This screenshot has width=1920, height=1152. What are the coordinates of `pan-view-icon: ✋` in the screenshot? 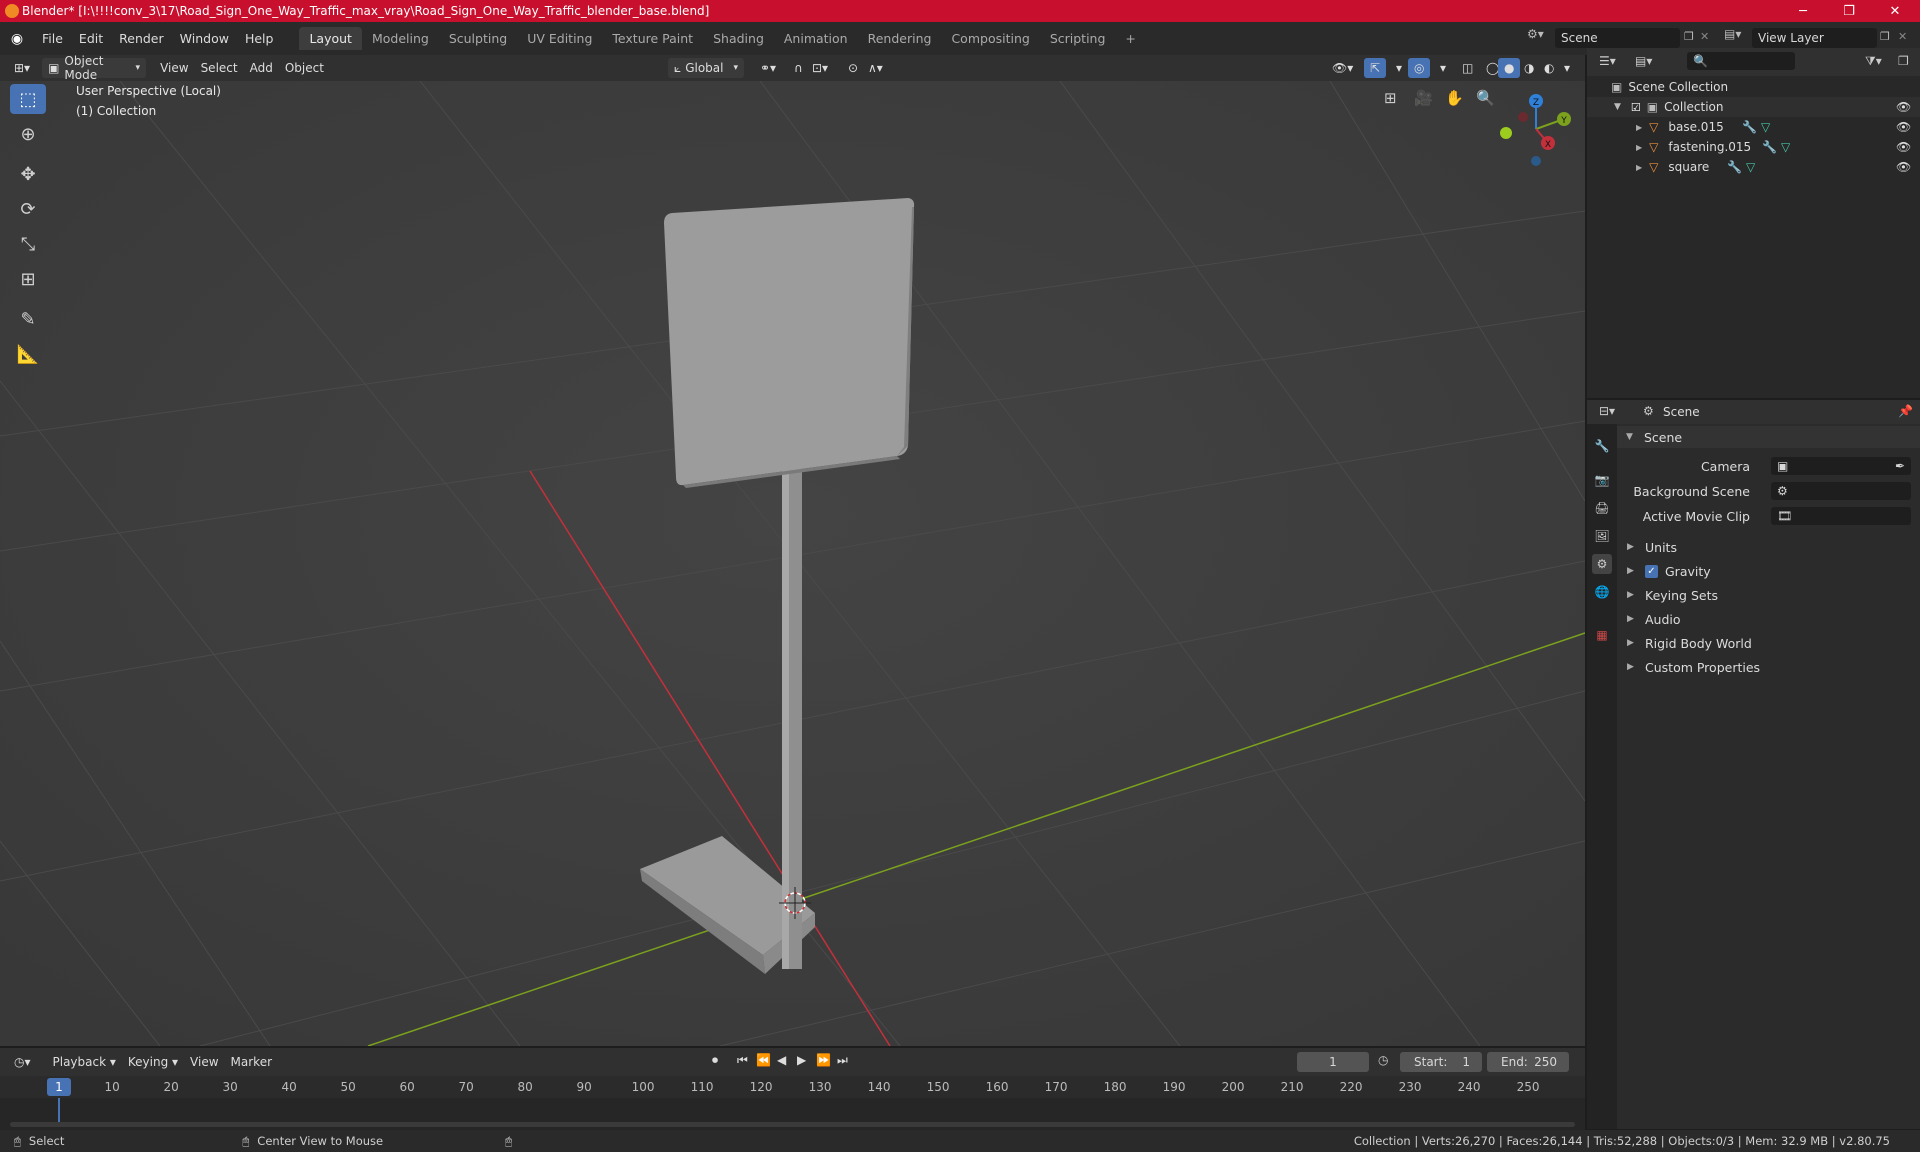 It's located at (1454, 98).